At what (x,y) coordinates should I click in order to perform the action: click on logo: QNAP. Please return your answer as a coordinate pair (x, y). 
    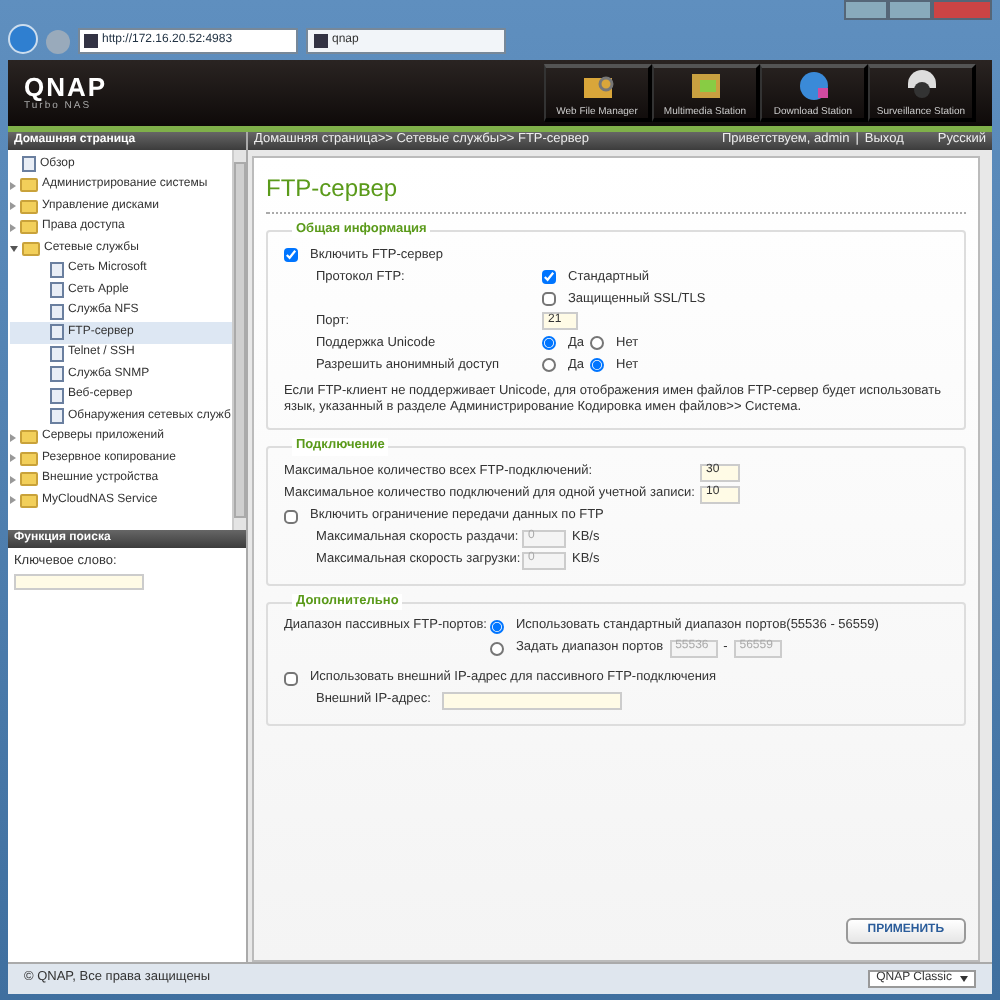
    Looking at the image, I should click on (66, 86).